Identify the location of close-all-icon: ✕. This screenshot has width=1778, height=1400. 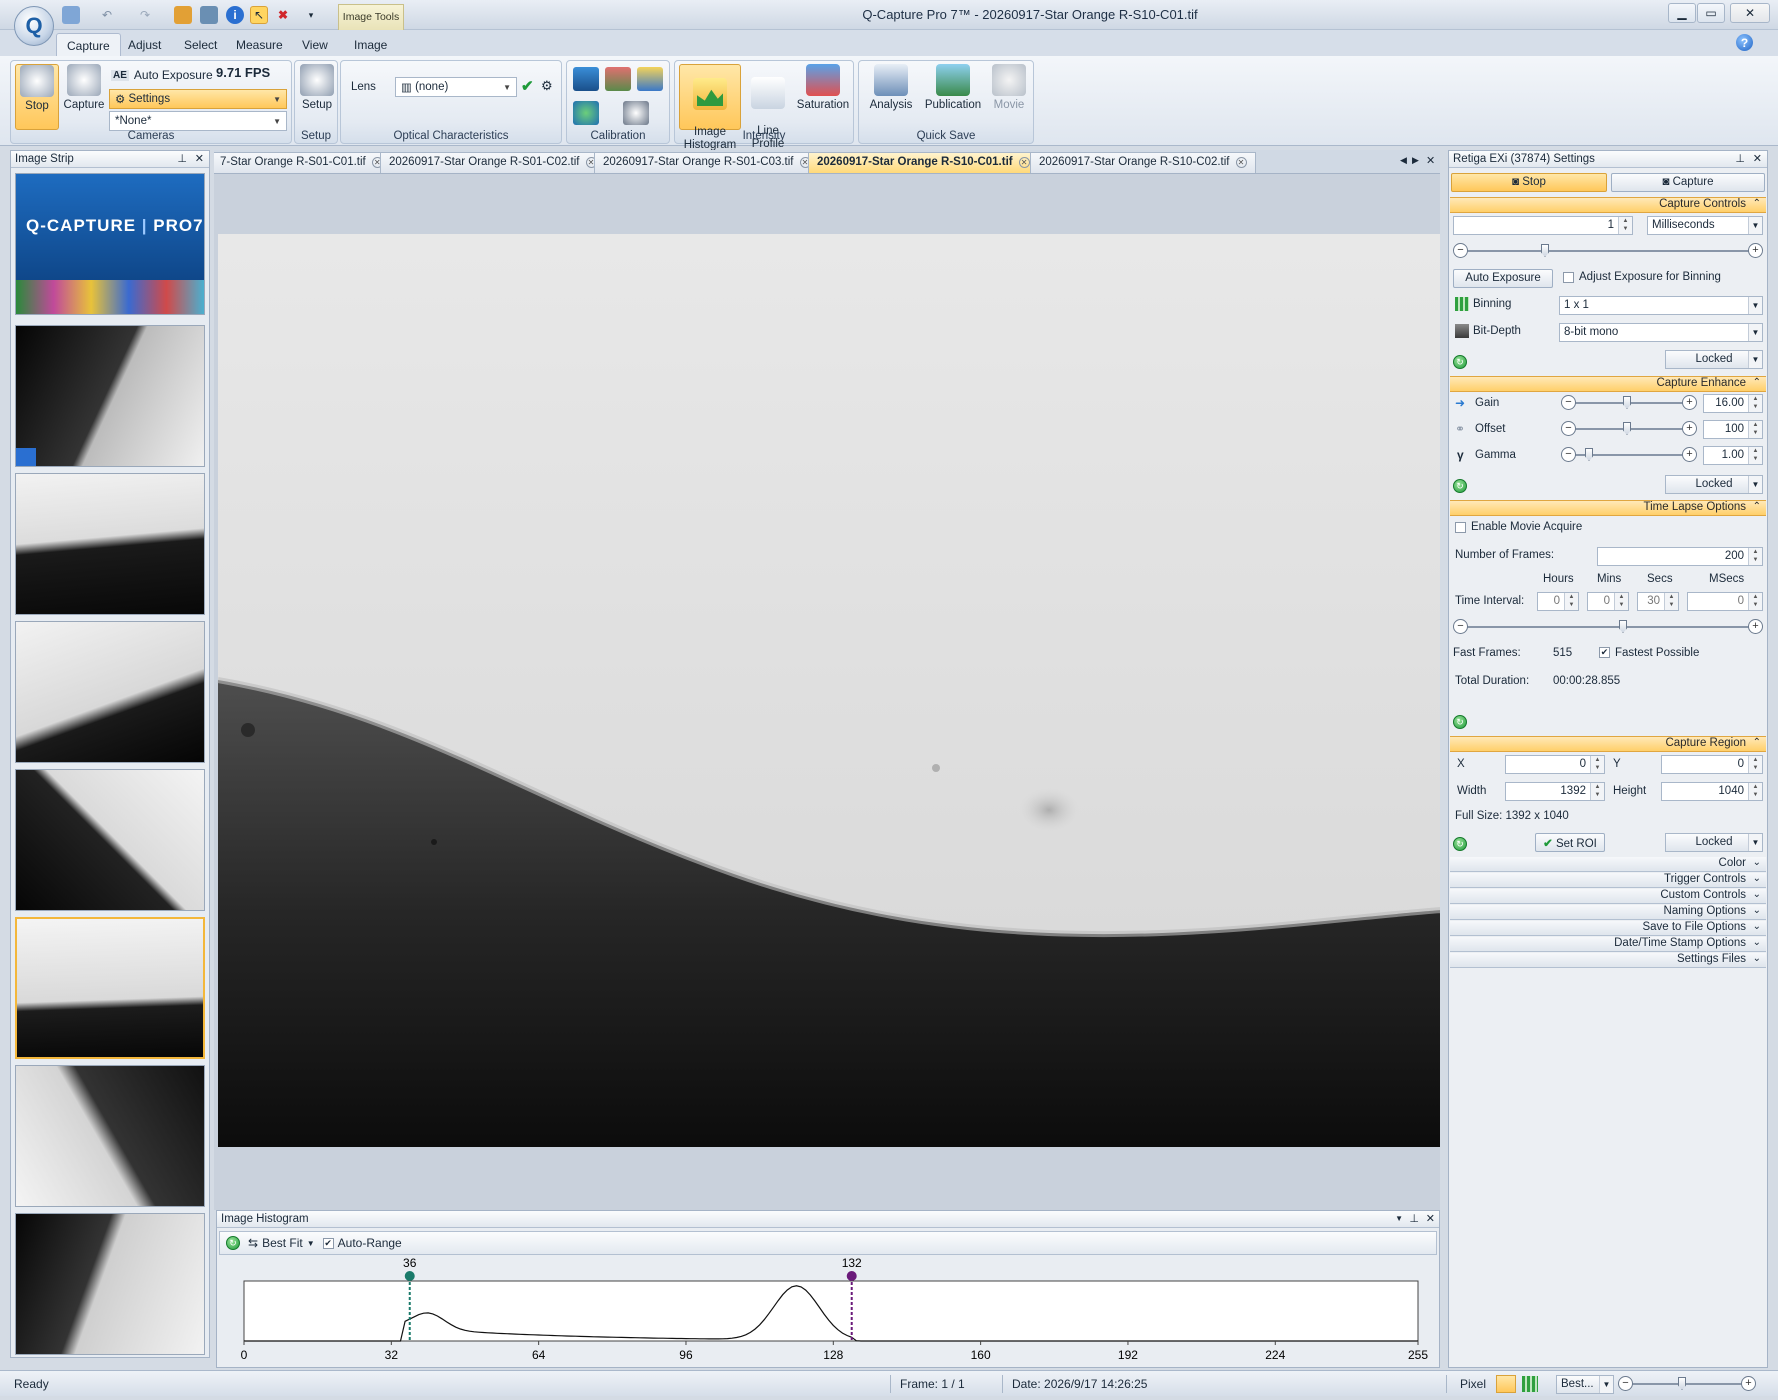
(1430, 160).